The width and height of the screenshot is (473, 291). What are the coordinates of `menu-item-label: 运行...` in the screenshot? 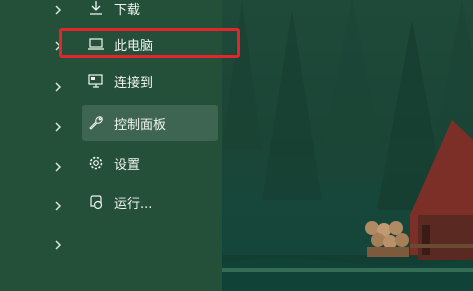 It's located at (133, 204).